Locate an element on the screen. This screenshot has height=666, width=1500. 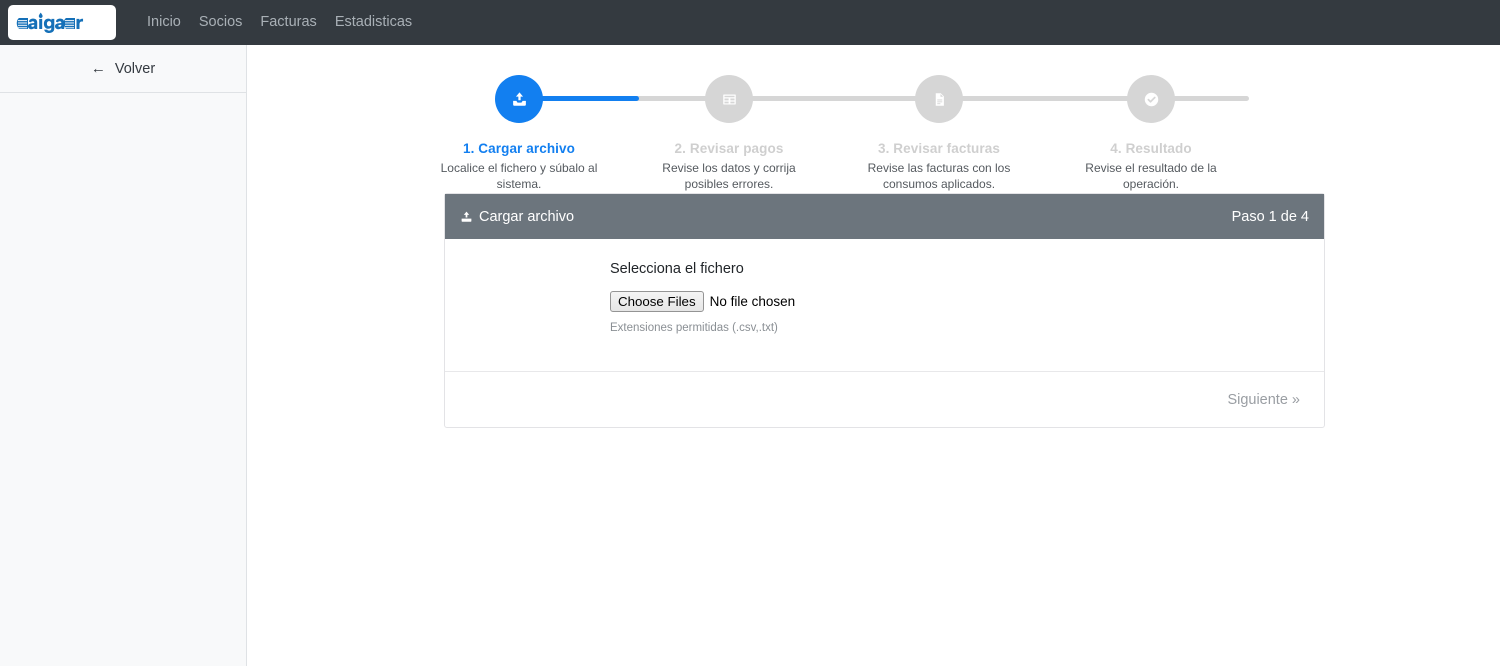
back-button: ← Volver is located at coordinates (123, 69).